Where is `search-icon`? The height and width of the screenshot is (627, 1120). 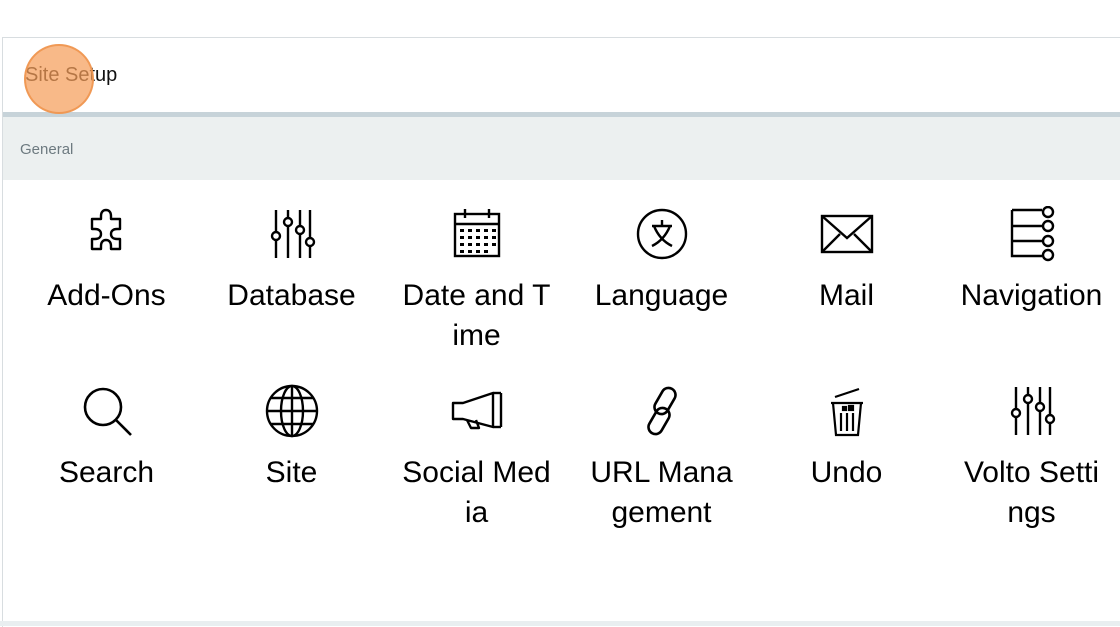
search-icon is located at coordinates (107, 411).